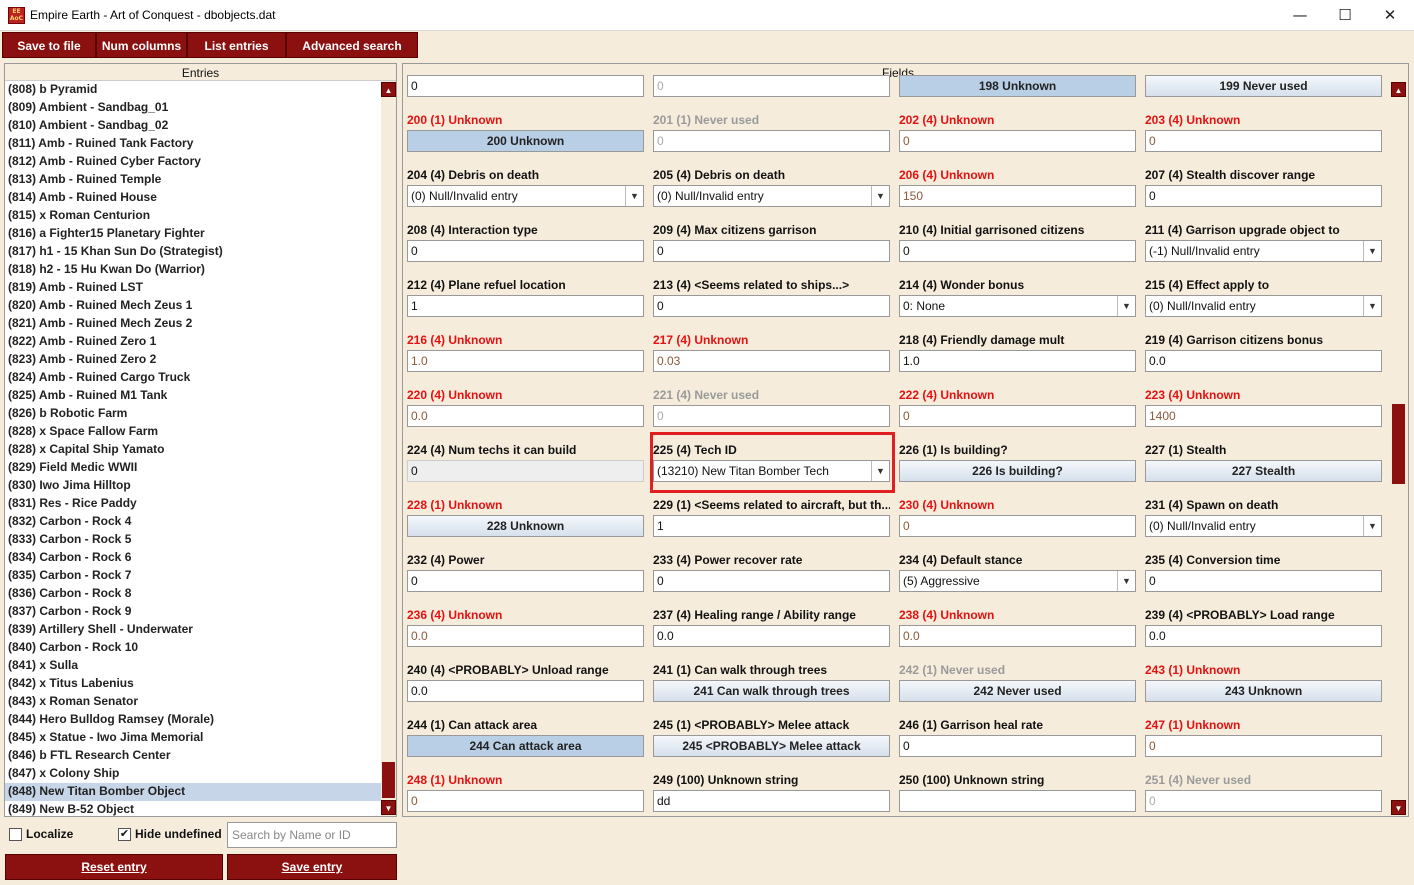 The image size is (1414, 885). I want to click on entry-list-item: (843) x Roman Senator, so click(193, 702).